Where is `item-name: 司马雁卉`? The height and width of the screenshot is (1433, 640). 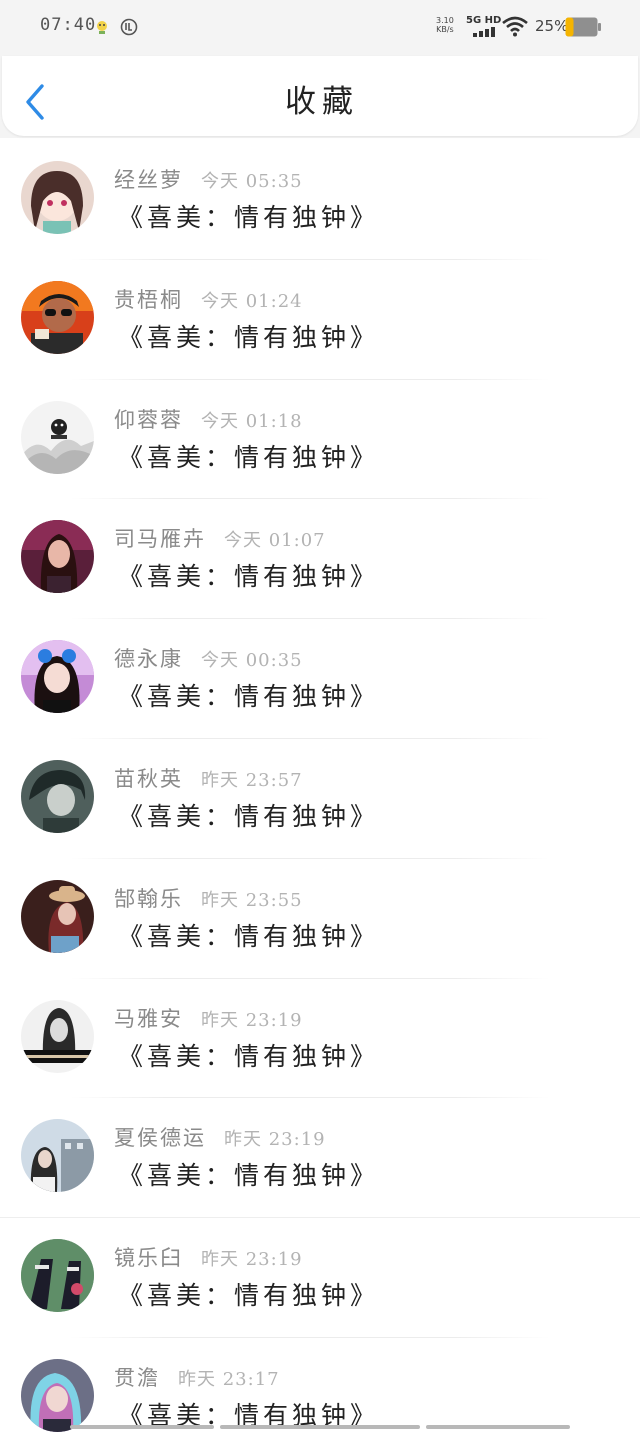 item-name: 司马雁卉 is located at coordinates (160, 539).